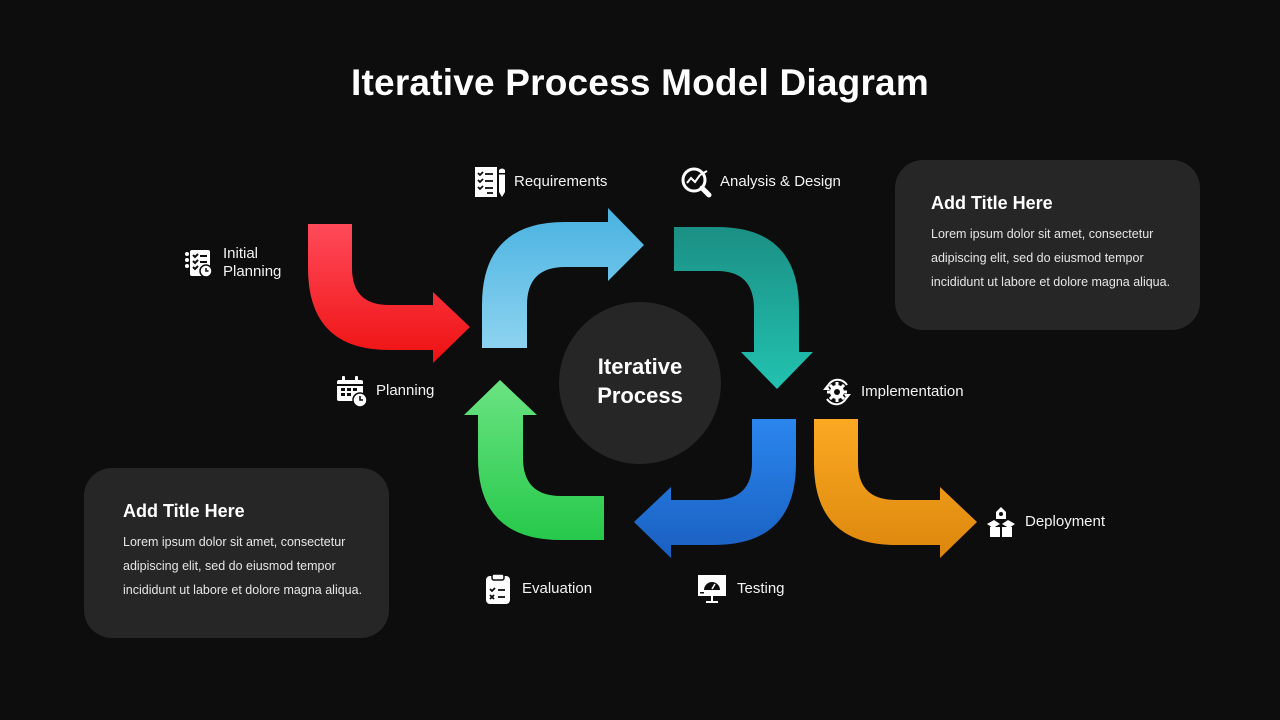  I want to click on arrow-initial-planning, so click(389, 293).